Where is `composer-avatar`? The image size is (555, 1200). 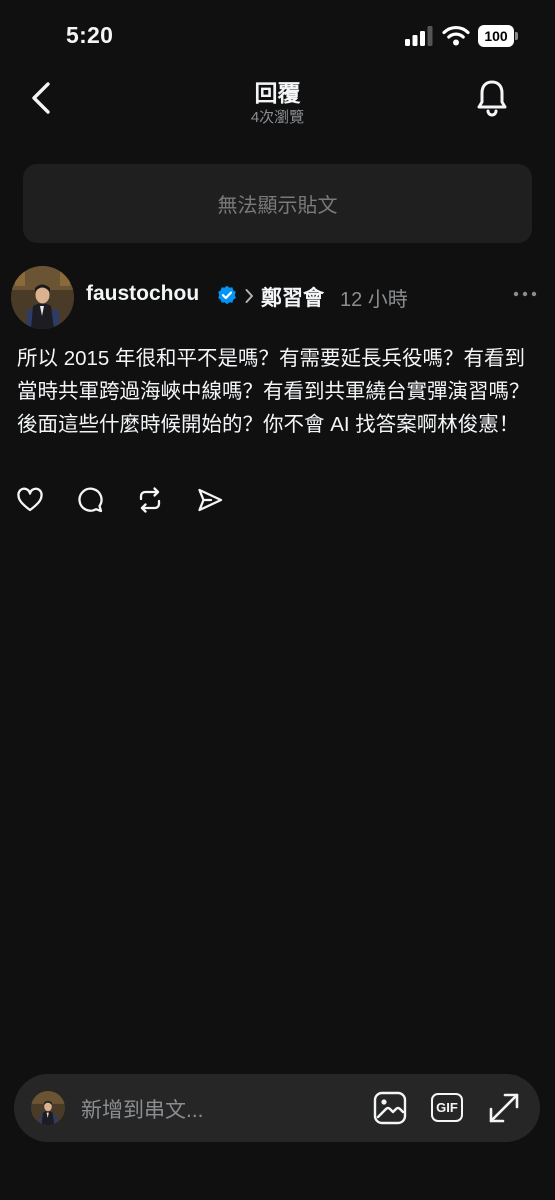 composer-avatar is located at coordinates (48, 1108).